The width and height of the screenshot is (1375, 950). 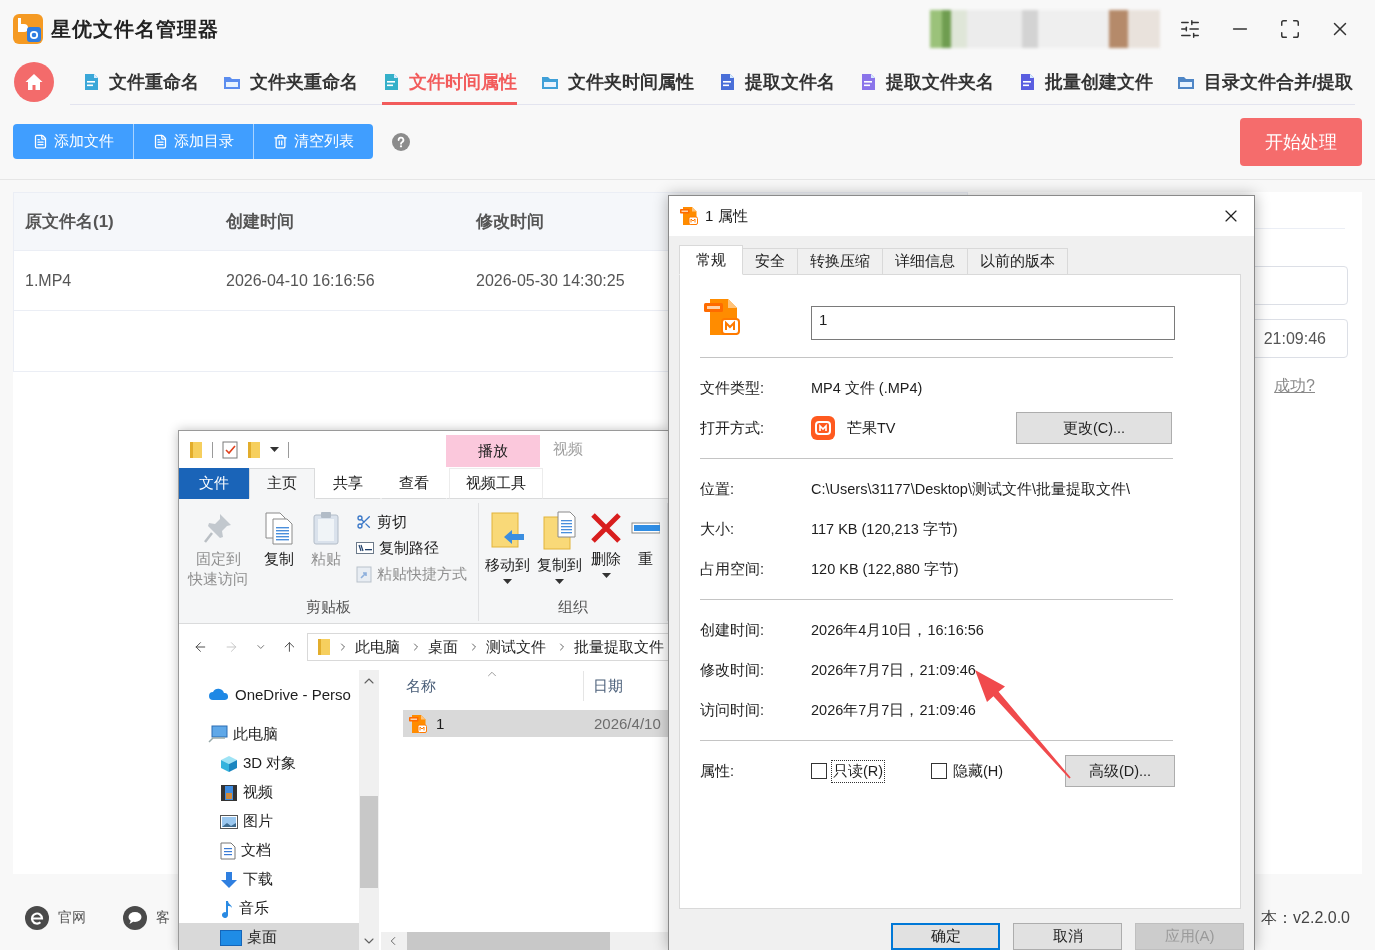 What do you see at coordinates (1294, 386) in the screenshot?
I see `help-link: 成功?` at bounding box center [1294, 386].